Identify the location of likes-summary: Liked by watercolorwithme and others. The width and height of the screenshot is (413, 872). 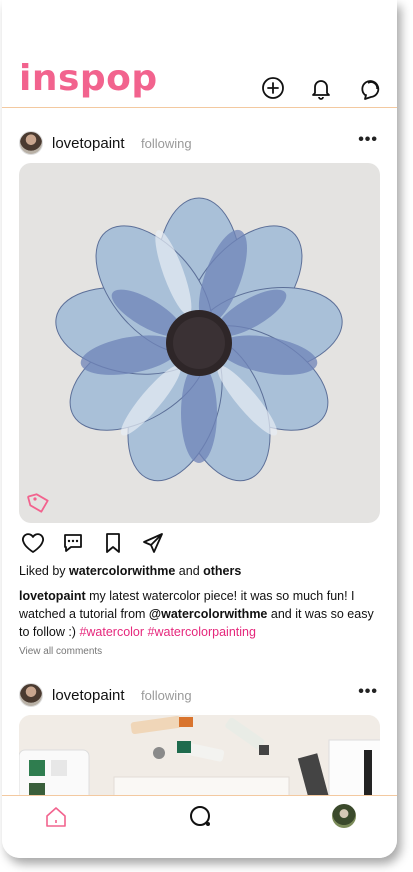
(130, 571).